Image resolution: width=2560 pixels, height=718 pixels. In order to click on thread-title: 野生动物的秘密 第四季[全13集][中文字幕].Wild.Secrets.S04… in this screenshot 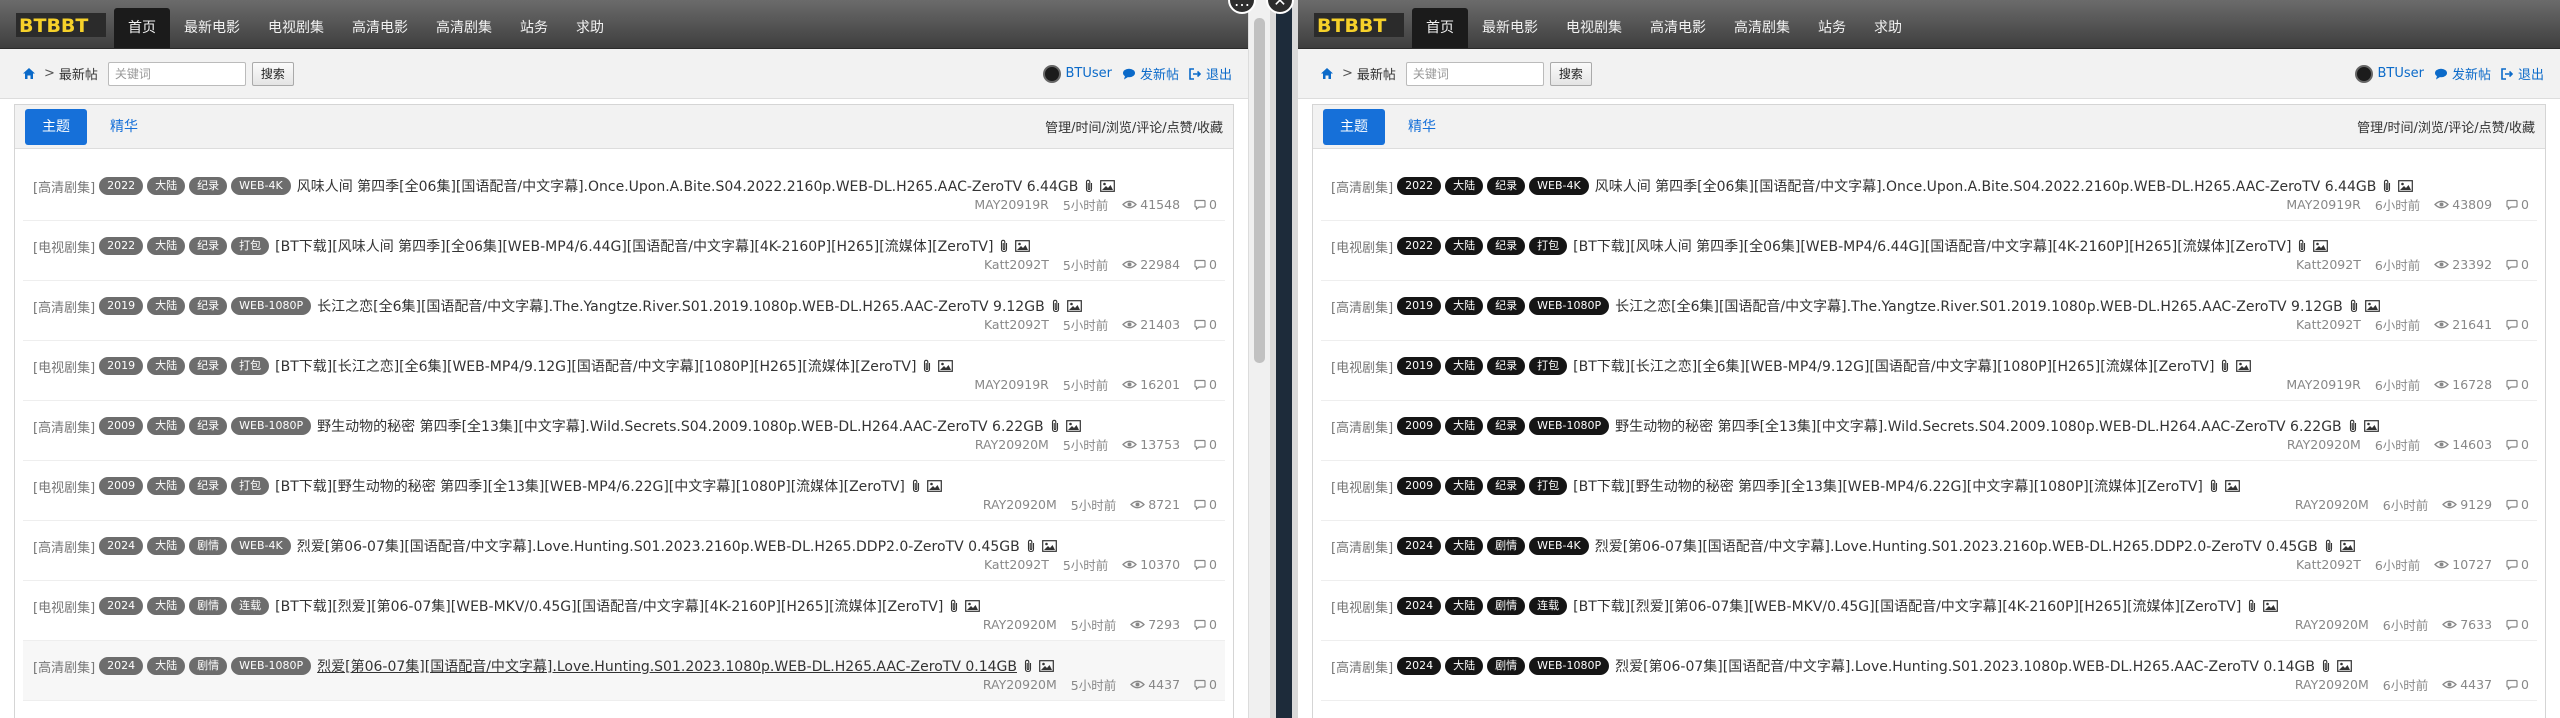, I will do `click(680, 426)`.